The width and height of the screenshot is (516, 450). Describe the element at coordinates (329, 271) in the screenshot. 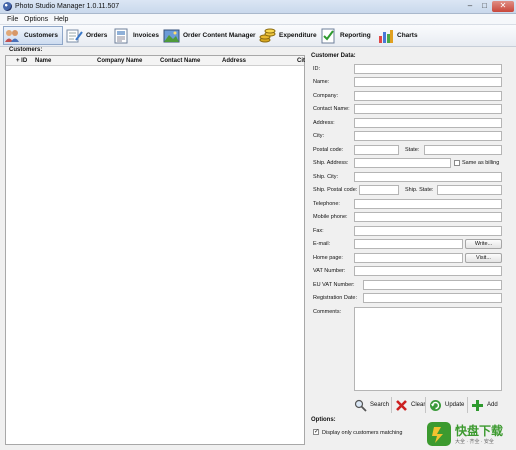

I see `vat-number-label: VAT Number:` at that location.